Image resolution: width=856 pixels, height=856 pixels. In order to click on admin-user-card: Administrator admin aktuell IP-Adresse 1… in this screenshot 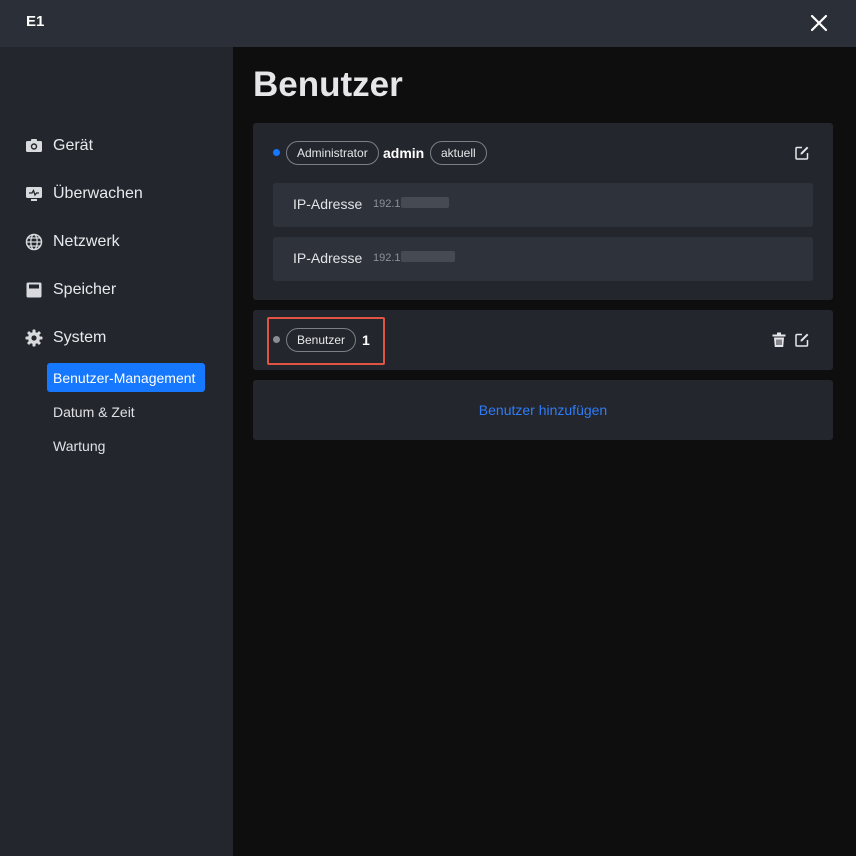, I will do `click(543, 211)`.